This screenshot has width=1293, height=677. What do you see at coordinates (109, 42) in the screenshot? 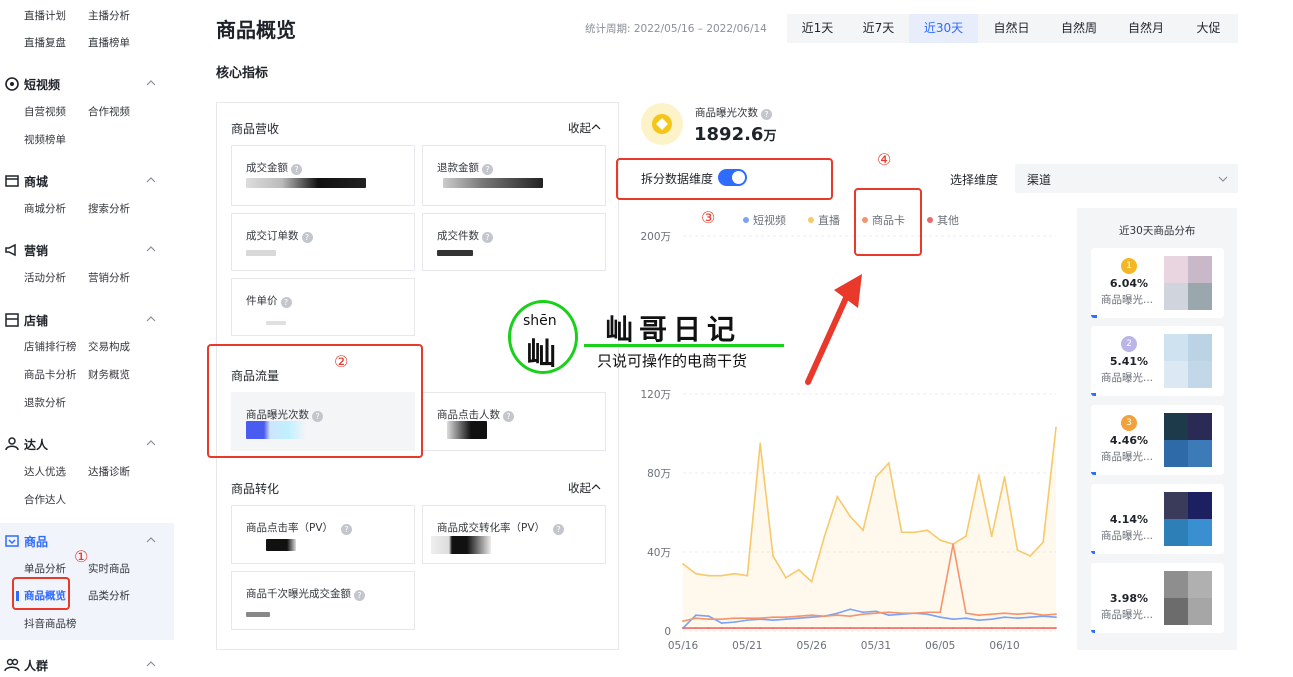
I see `sidebar-item-live-rank: 直播榜单` at bounding box center [109, 42].